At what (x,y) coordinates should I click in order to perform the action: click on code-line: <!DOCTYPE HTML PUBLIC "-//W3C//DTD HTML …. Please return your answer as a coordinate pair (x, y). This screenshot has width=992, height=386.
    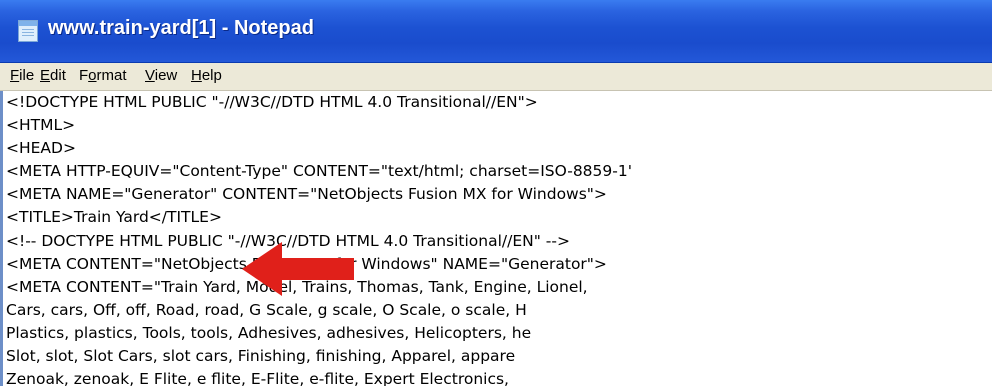
    Looking at the image, I should click on (272, 102).